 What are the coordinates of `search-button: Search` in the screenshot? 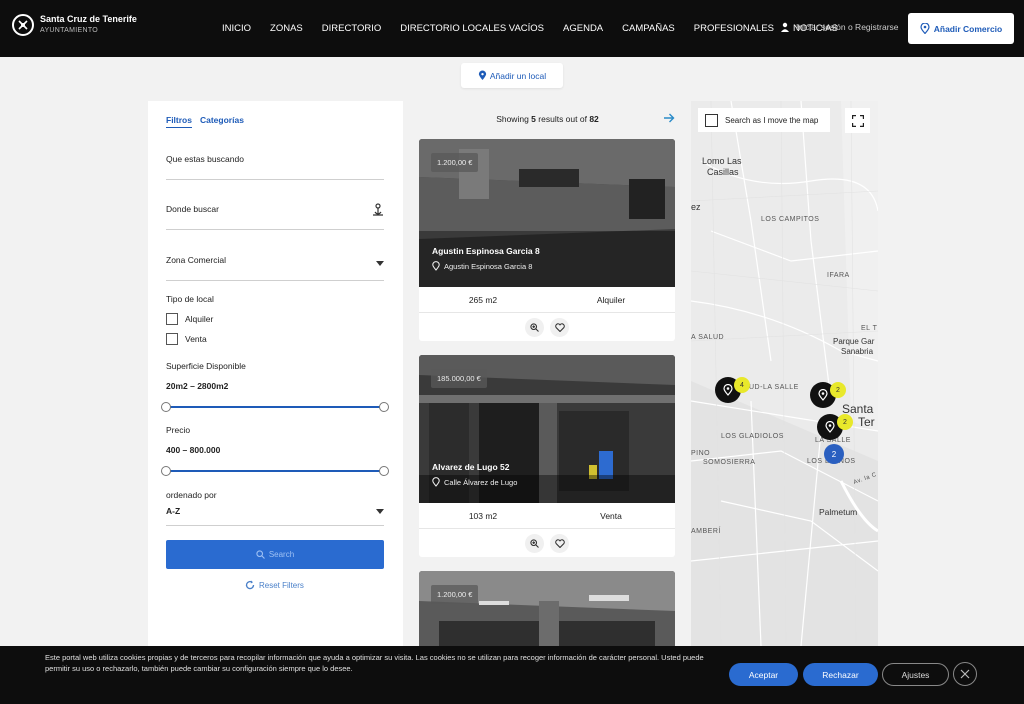 It's located at (275, 554).